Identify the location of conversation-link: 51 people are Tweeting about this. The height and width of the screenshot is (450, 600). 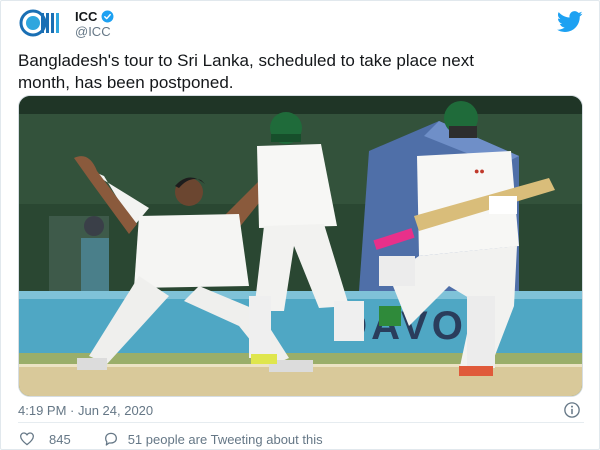
(213, 439).